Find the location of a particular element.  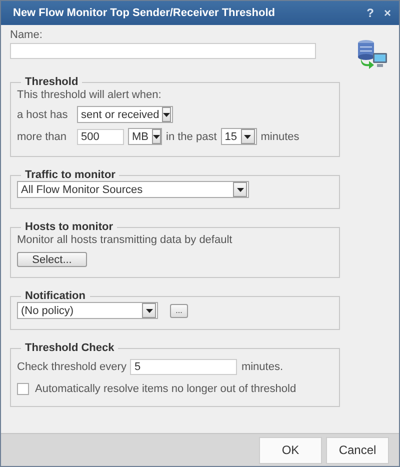

instruction-text: This threshold will alert when: is located at coordinates (89, 95).